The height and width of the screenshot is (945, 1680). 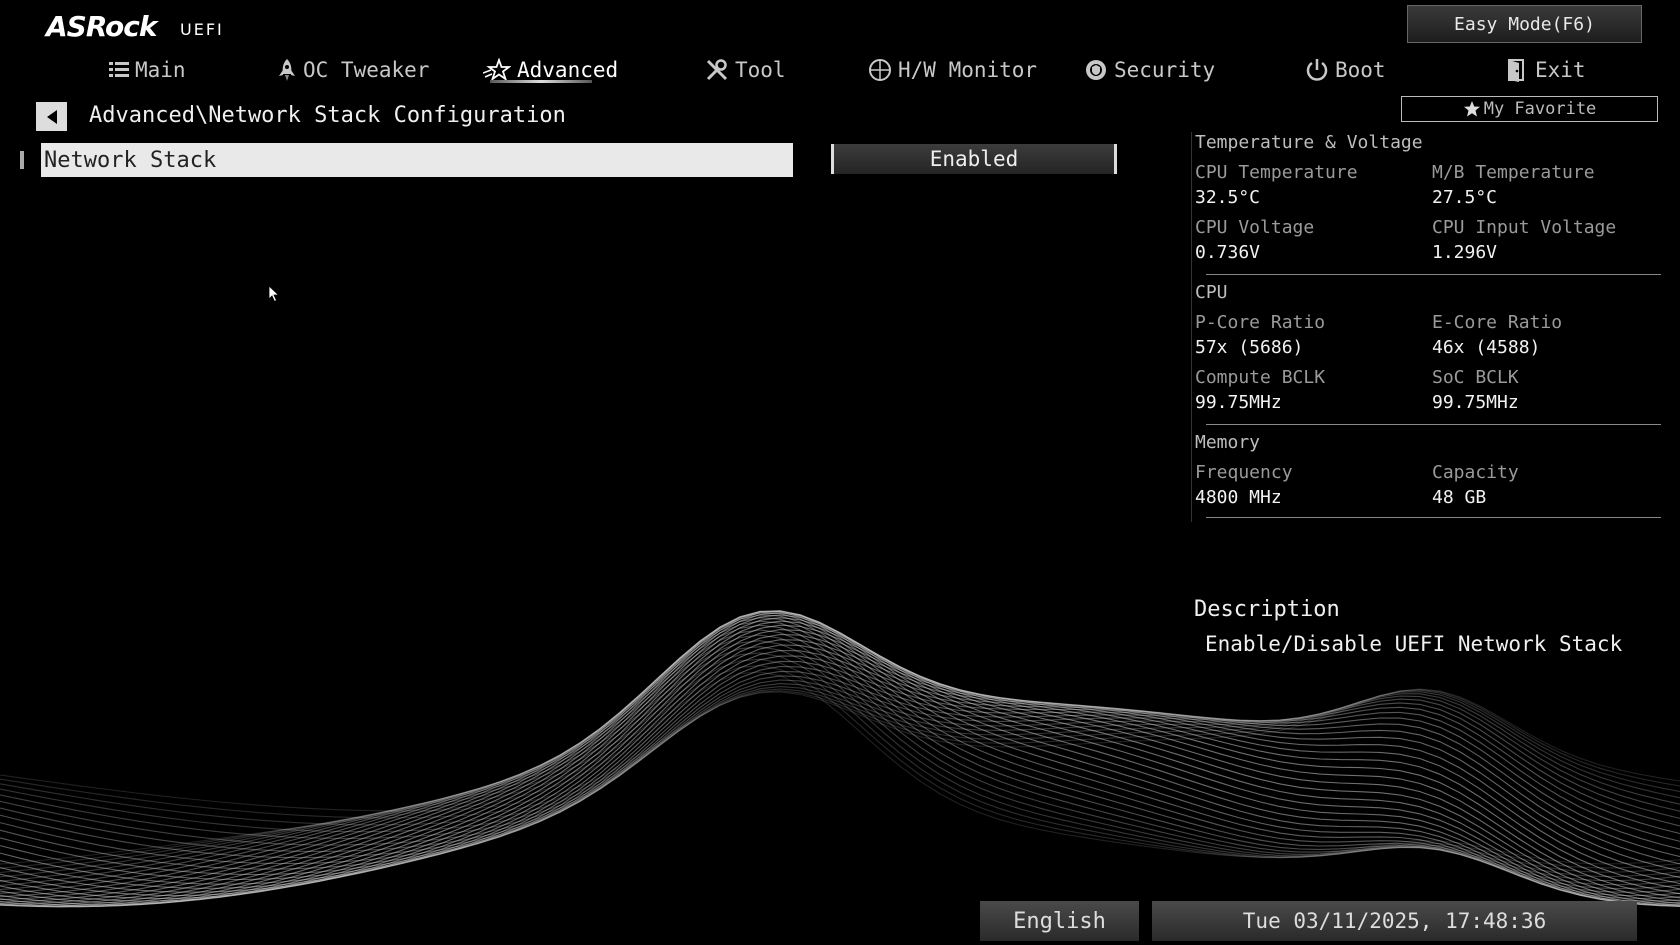 What do you see at coordinates (1465, 252) in the screenshot?
I see `cpu-input-voltage-value: 1.296V` at bounding box center [1465, 252].